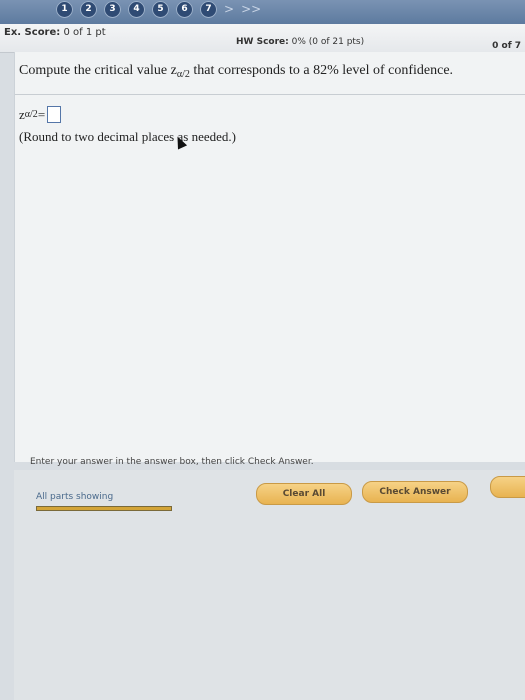  I want to click on next-arrow-icon: >, so click(229, 9).